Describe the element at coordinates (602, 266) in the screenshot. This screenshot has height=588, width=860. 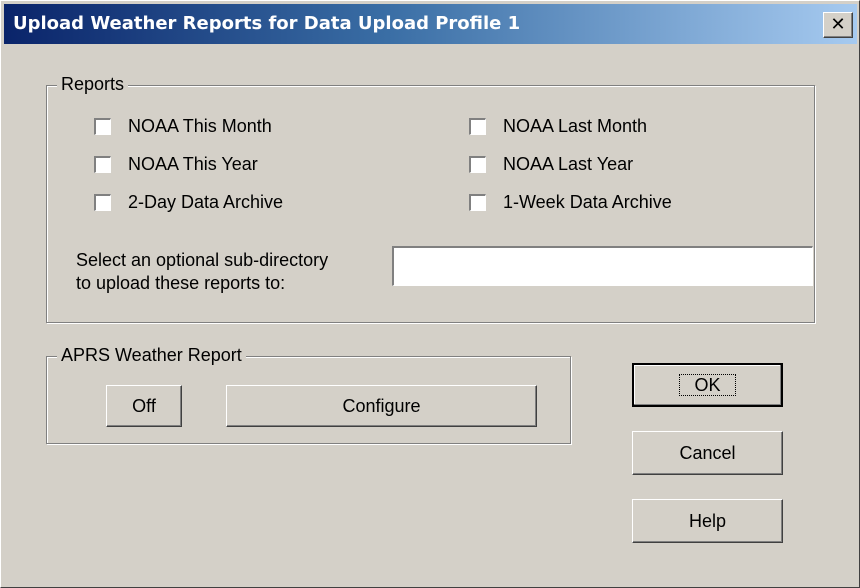
I see `subdirectory-input` at that location.